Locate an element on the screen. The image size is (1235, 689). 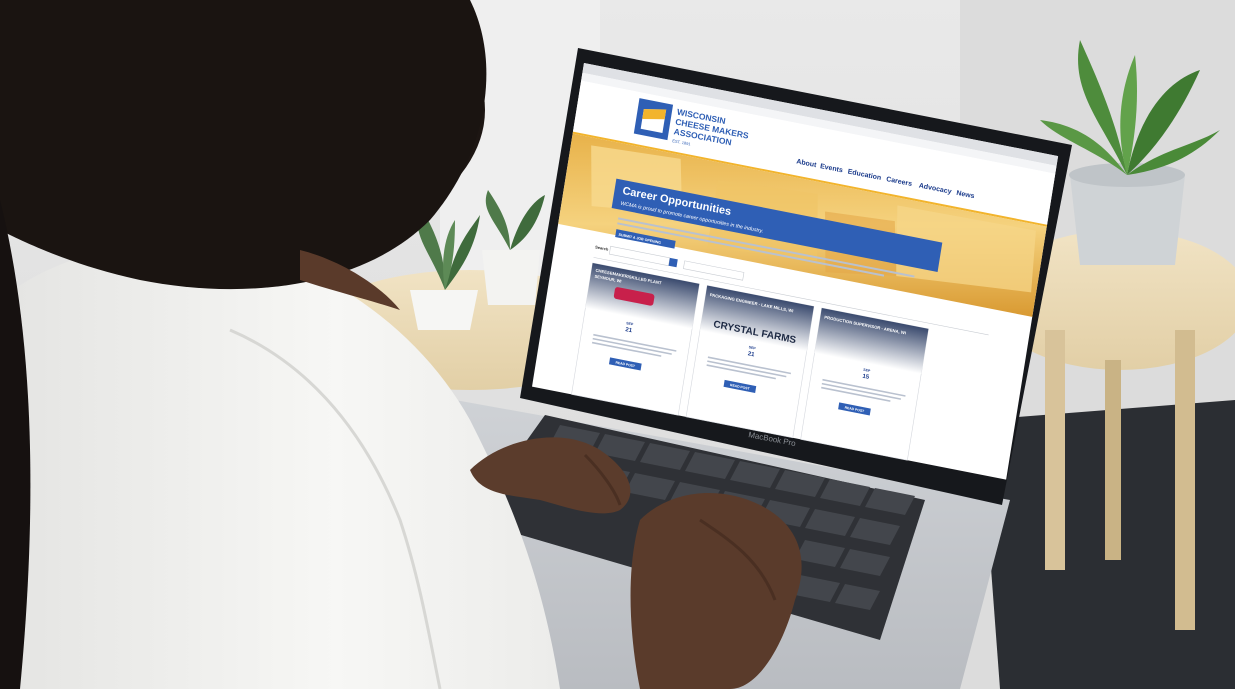
search-button is located at coordinates (673, 262).